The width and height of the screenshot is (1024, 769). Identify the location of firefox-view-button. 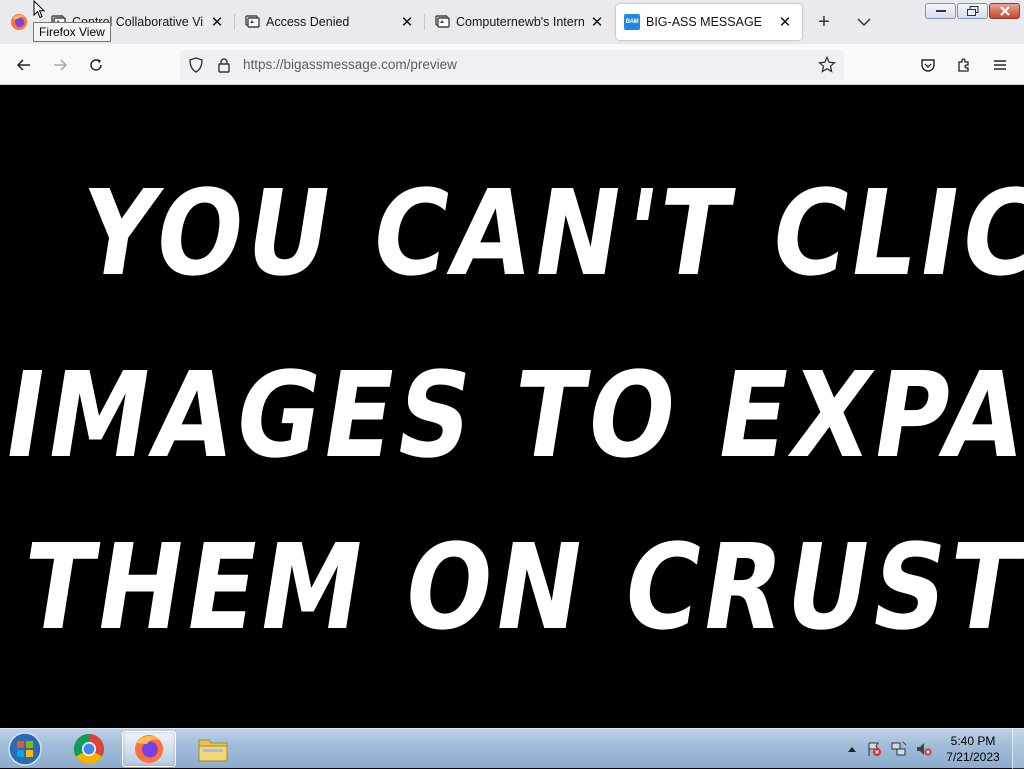
(19, 22).